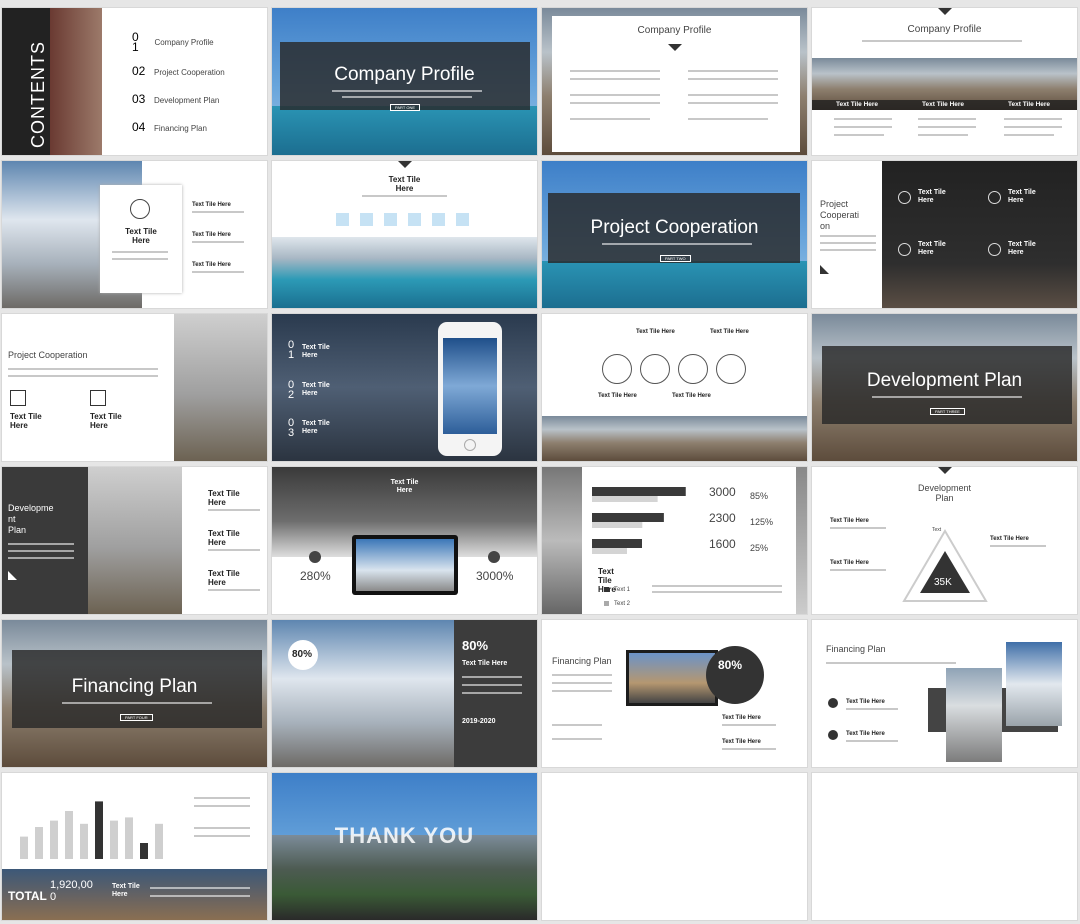  What do you see at coordinates (52, 81) in the screenshot?
I see `cover-photo` at bounding box center [52, 81].